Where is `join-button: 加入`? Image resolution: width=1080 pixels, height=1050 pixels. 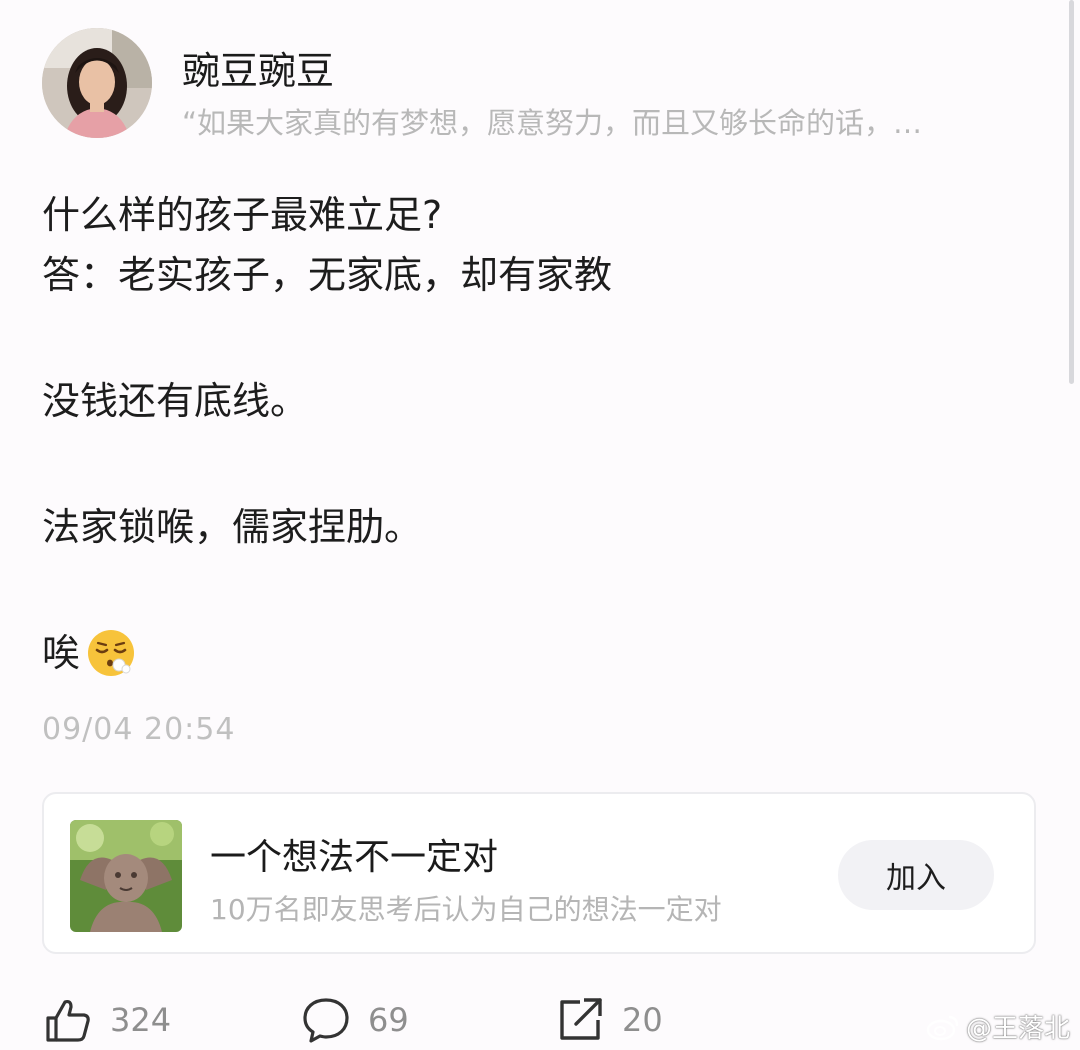
join-button: 加入 is located at coordinates (916, 875).